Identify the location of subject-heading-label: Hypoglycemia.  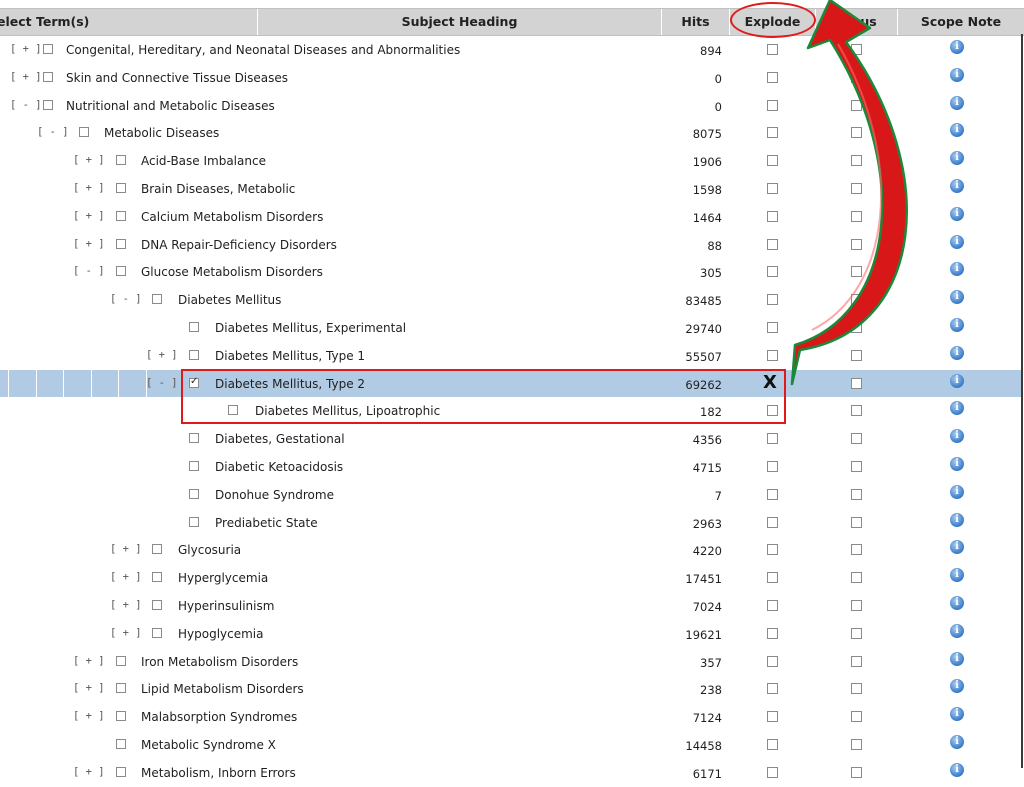
(221, 634).